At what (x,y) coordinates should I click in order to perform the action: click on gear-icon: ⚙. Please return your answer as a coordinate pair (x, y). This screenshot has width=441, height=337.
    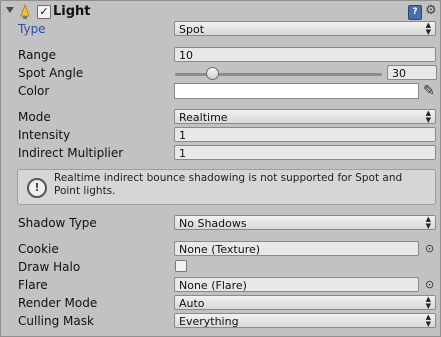
    Looking at the image, I should click on (431, 10).